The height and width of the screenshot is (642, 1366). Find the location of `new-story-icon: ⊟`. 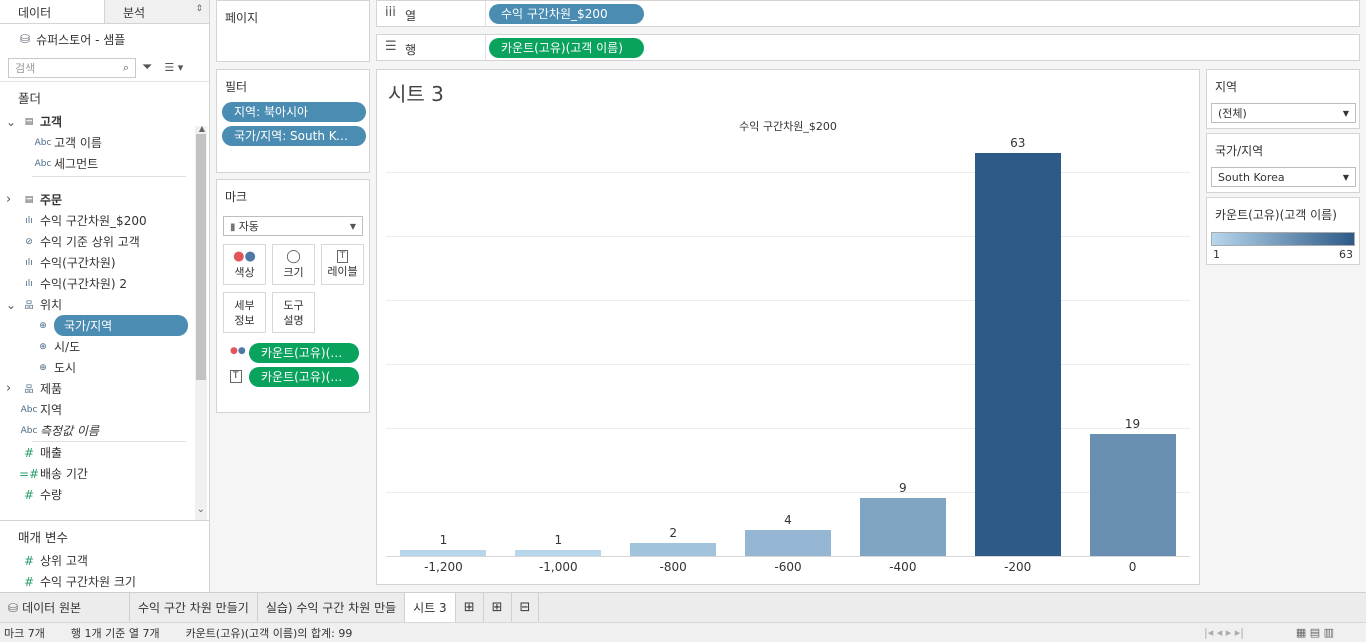

new-story-icon: ⊟ is located at coordinates (526, 607).